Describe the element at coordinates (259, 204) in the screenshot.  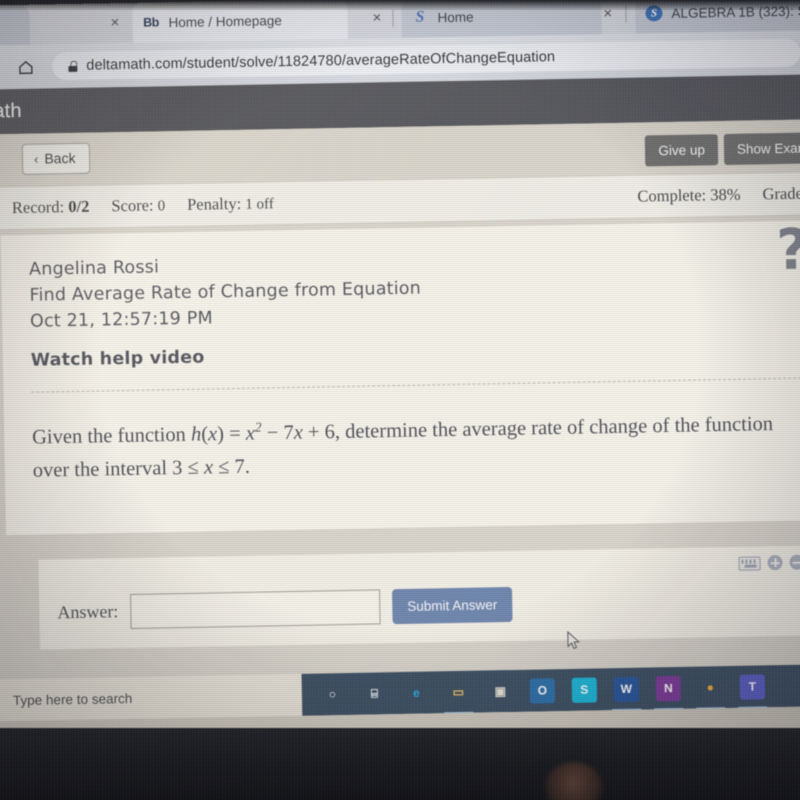
I see `penalty-value: 1 off` at that location.